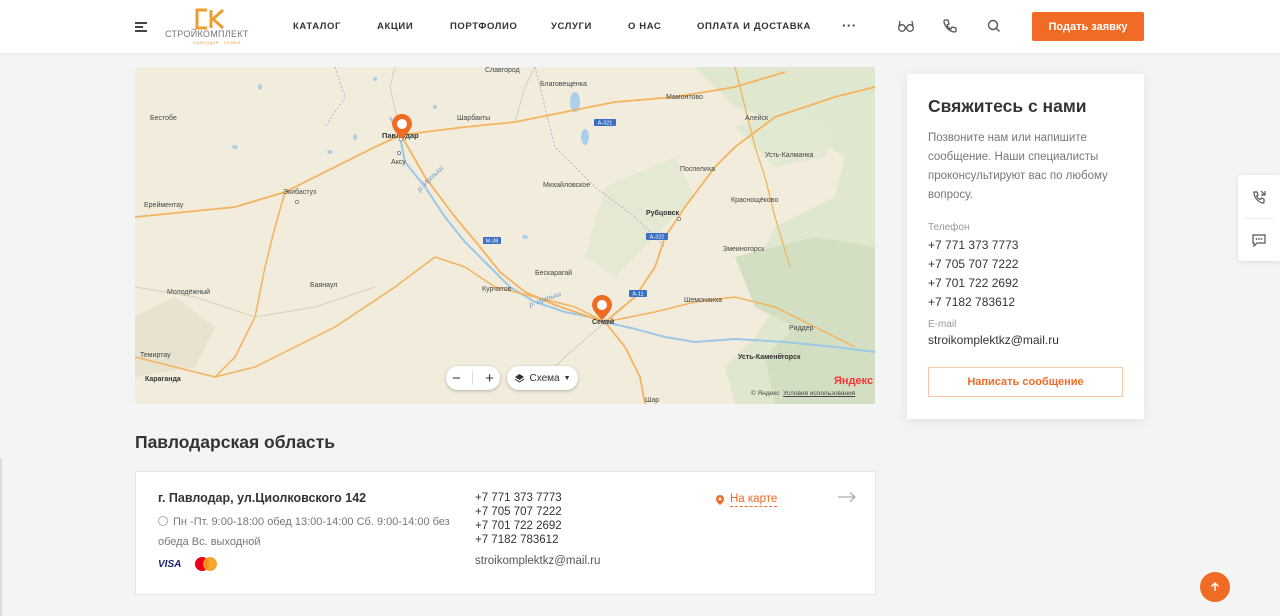 Image resolution: width=1280 pixels, height=616 pixels. Describe the element at coordinates (209, 26) in the screenshot. I see `logo: СТРОЙКОМПЛЕКТ ПАВЛОДАР · СЕМЕЙ` at that location.